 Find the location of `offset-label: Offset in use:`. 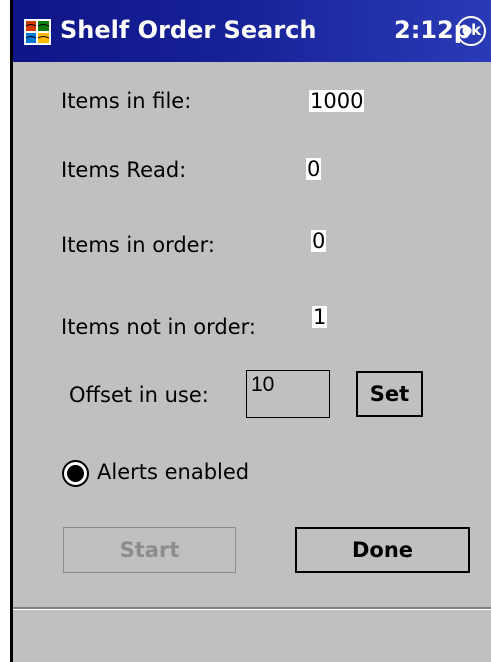

offset-label: Offset in use: is located at coordinates (139, 395).